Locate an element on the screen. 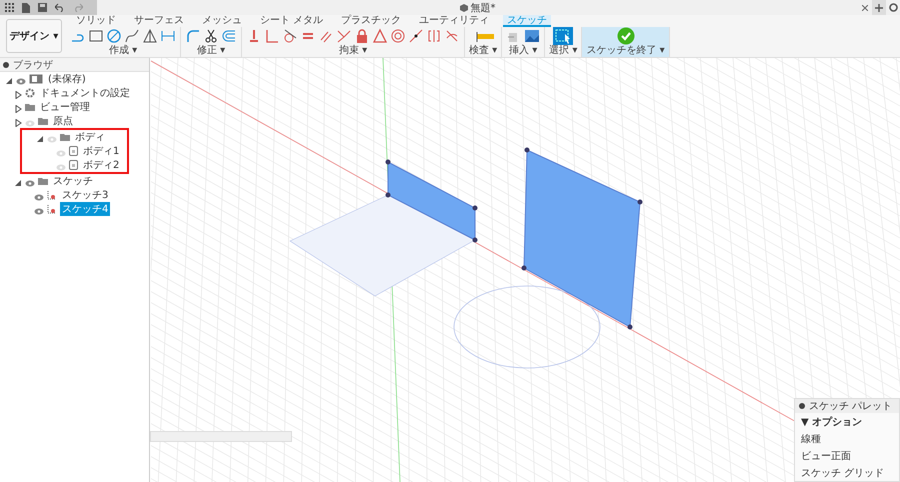 The width and height of the screenshot is (900, 482). ribbon-tab: プラスチック is located at coordinates (371, 21).